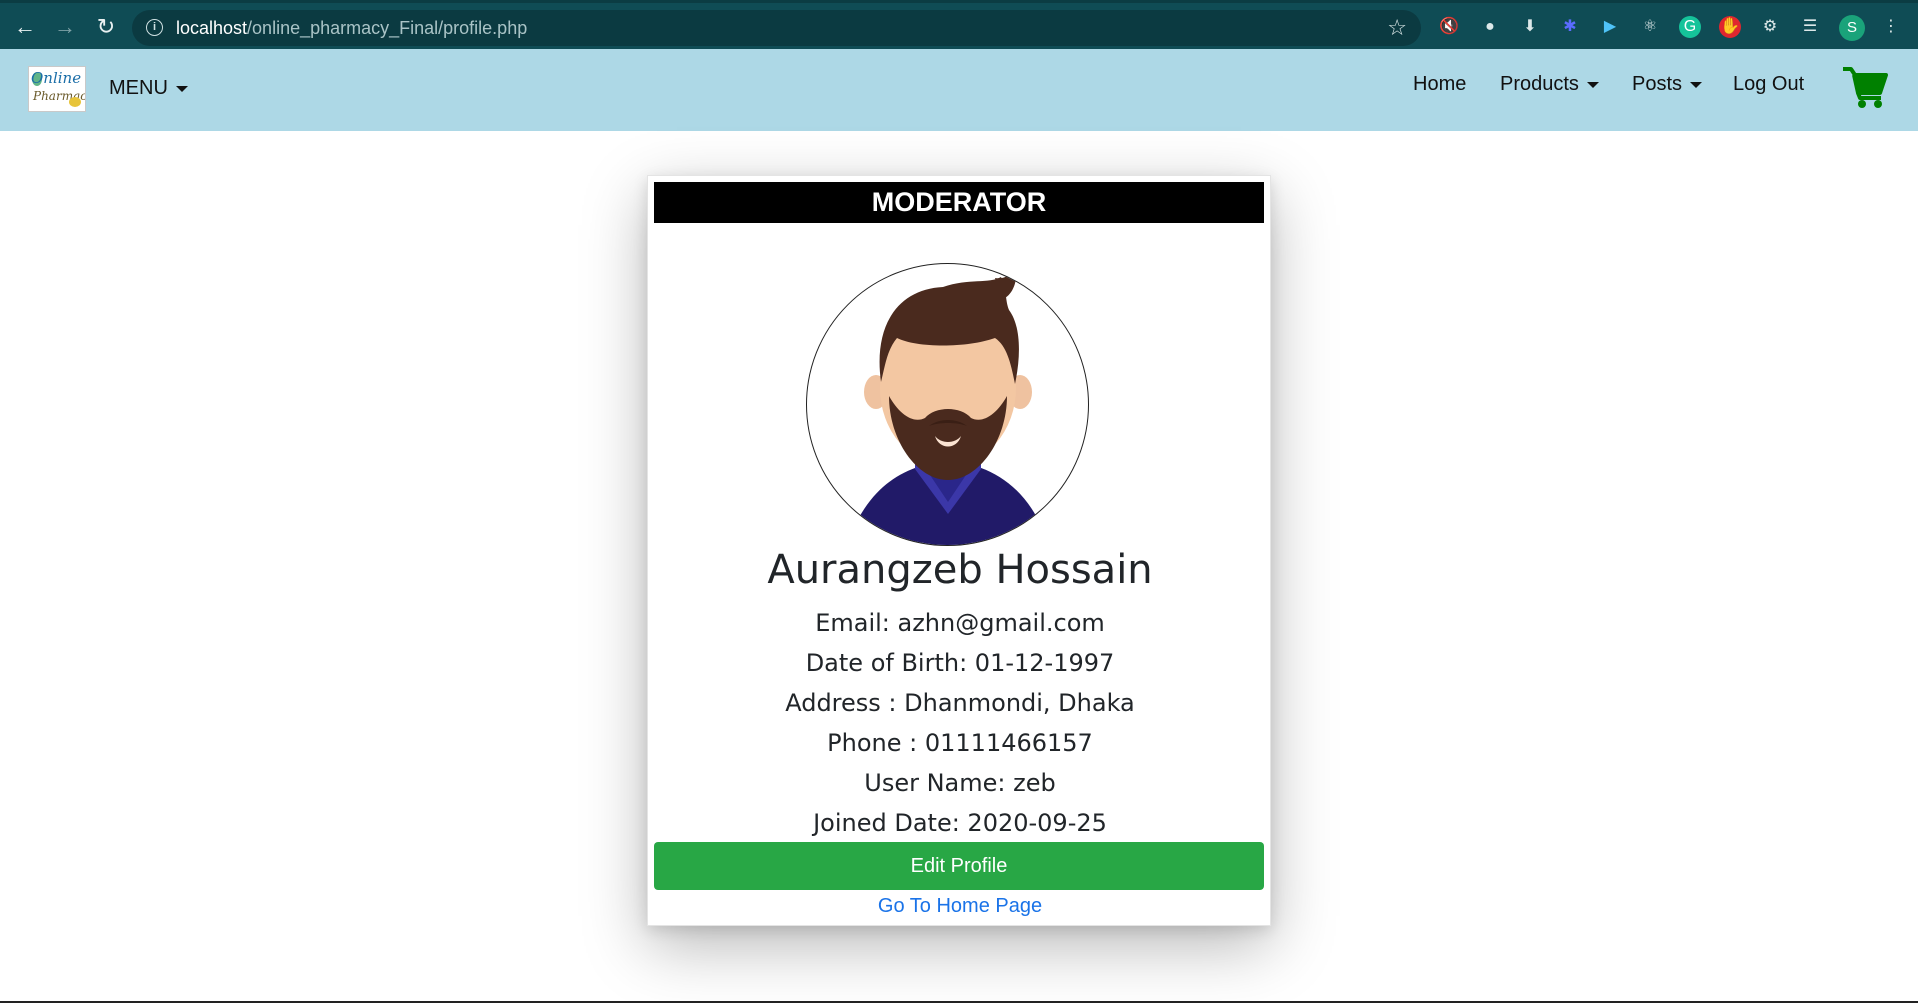 Image resolution: width=1918 pixels, height=1003 pixels. What do you see at coordinates (960, 906) in the screenshot?
I see `go-home-link: Go To Home Page` at bounding box center [960, 906].